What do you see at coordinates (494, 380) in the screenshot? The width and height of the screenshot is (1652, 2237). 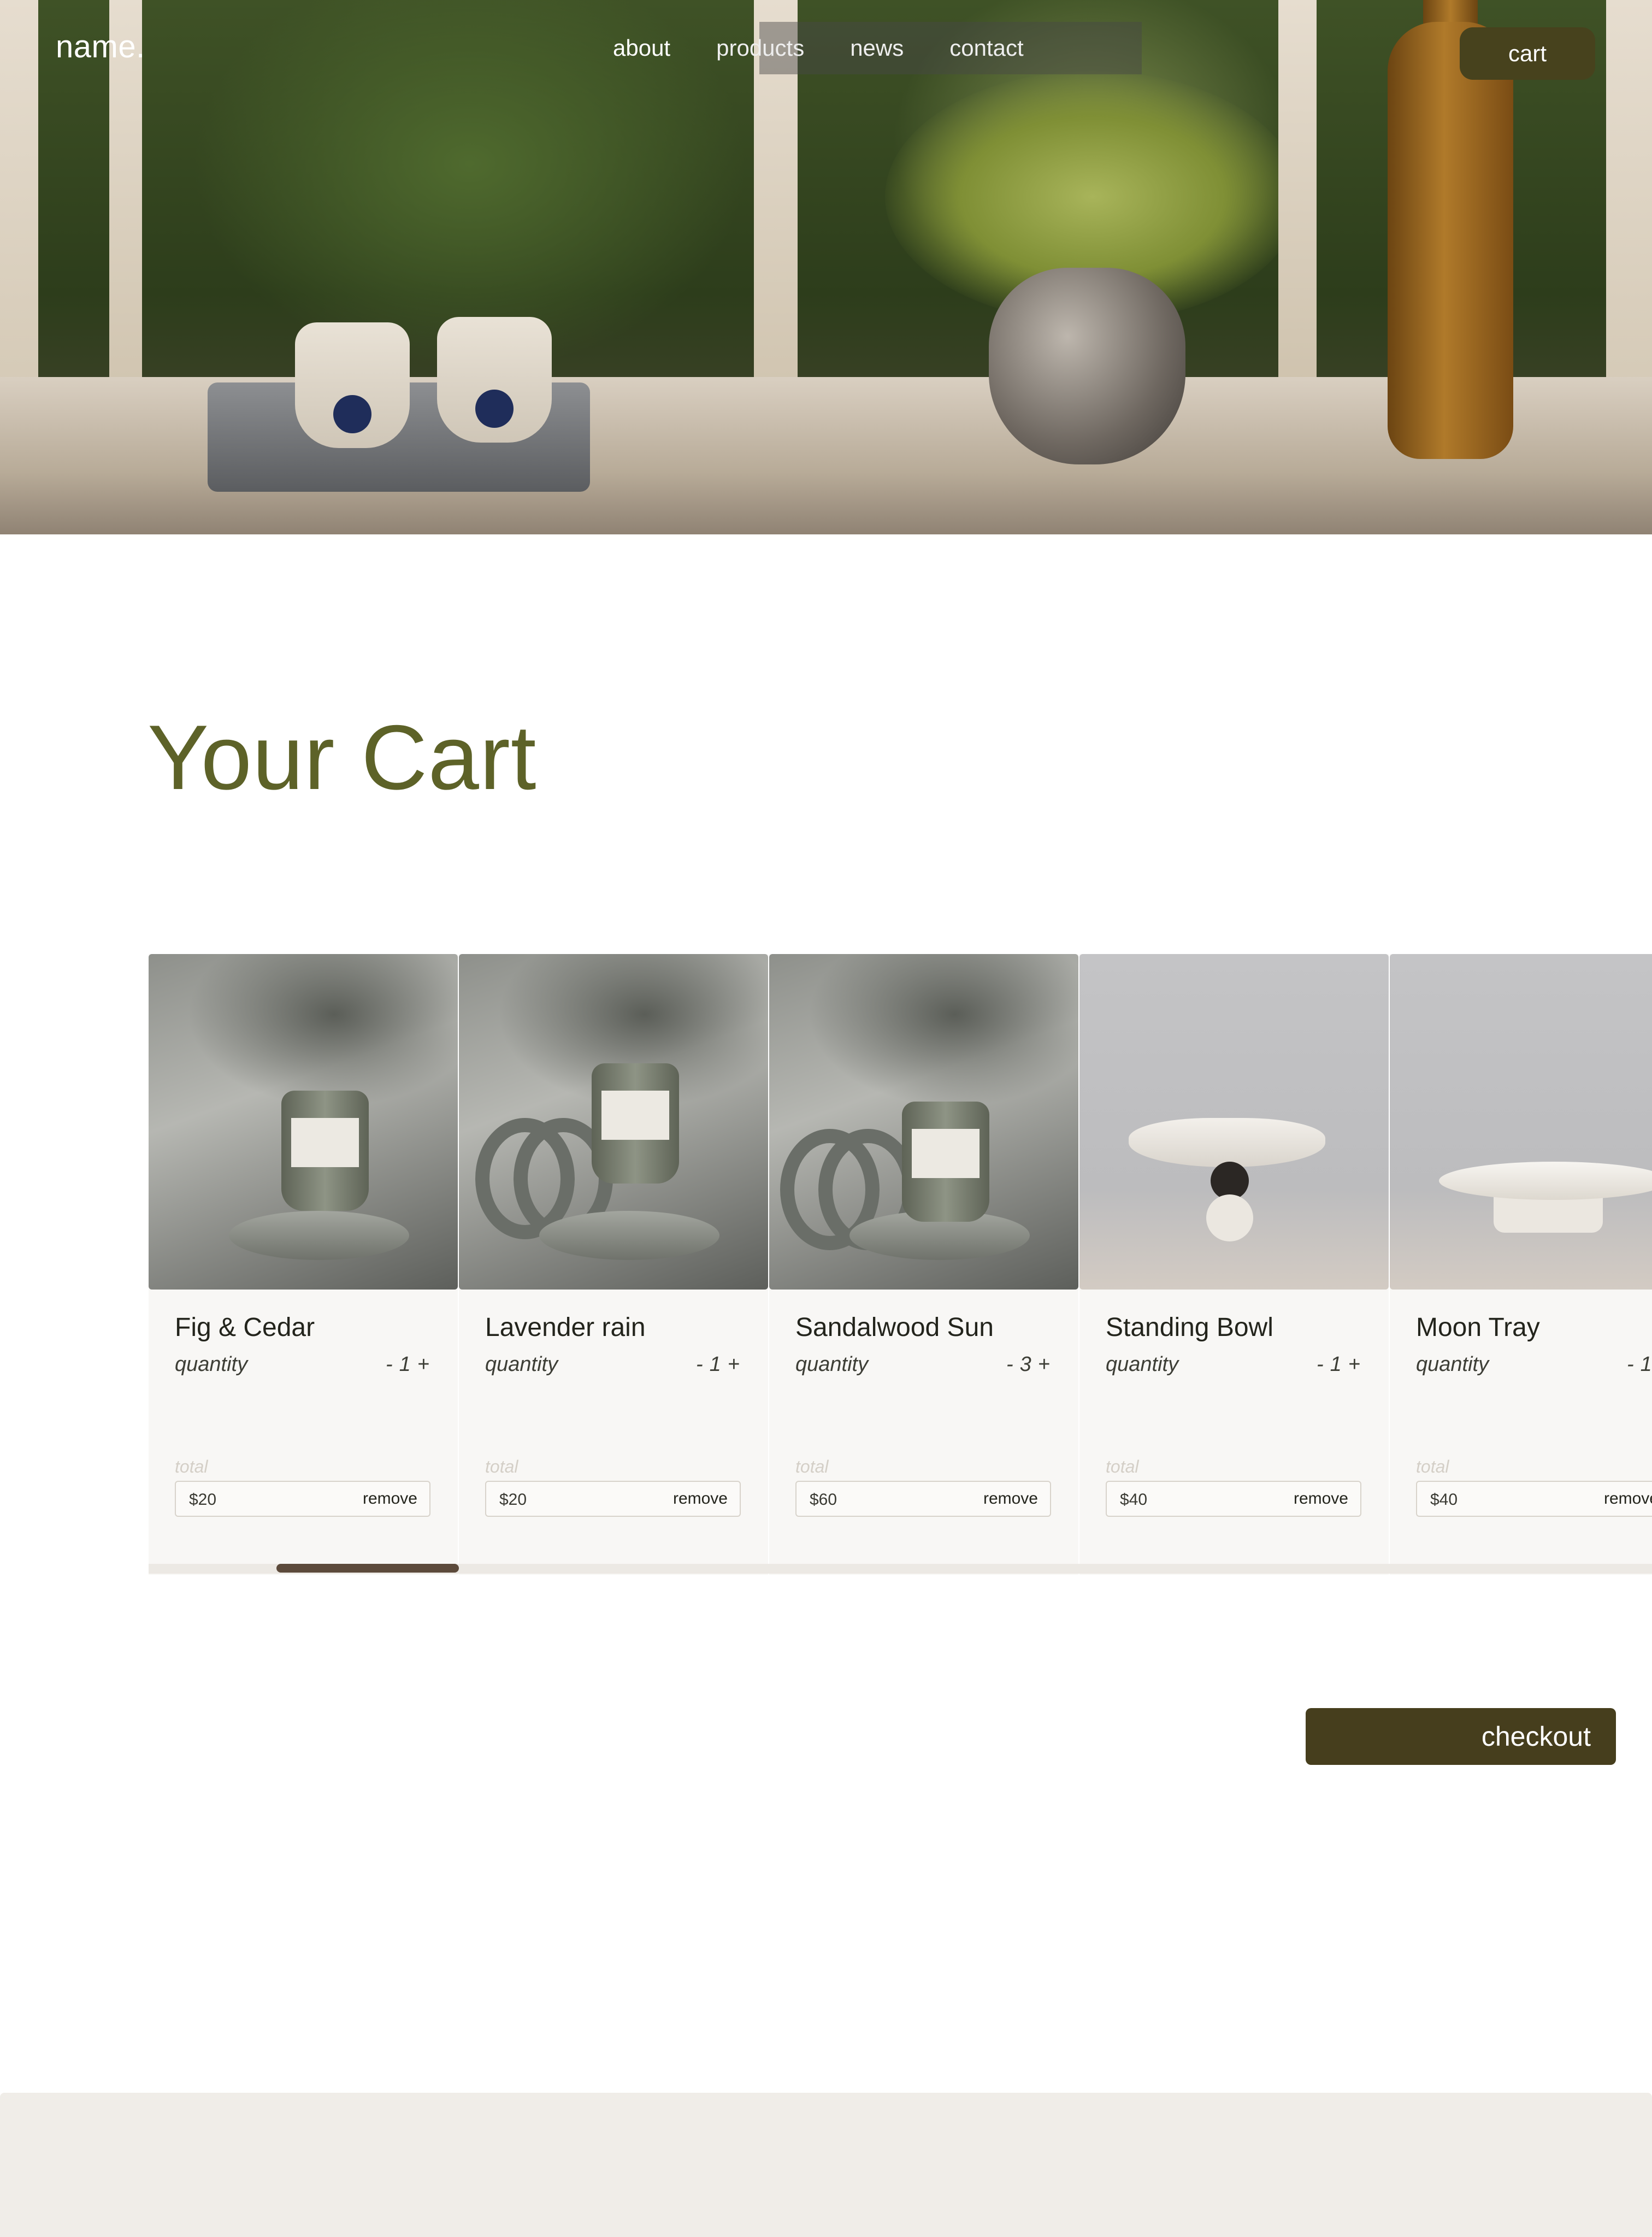 I see `cup-right` at bounding box center [494, 380].